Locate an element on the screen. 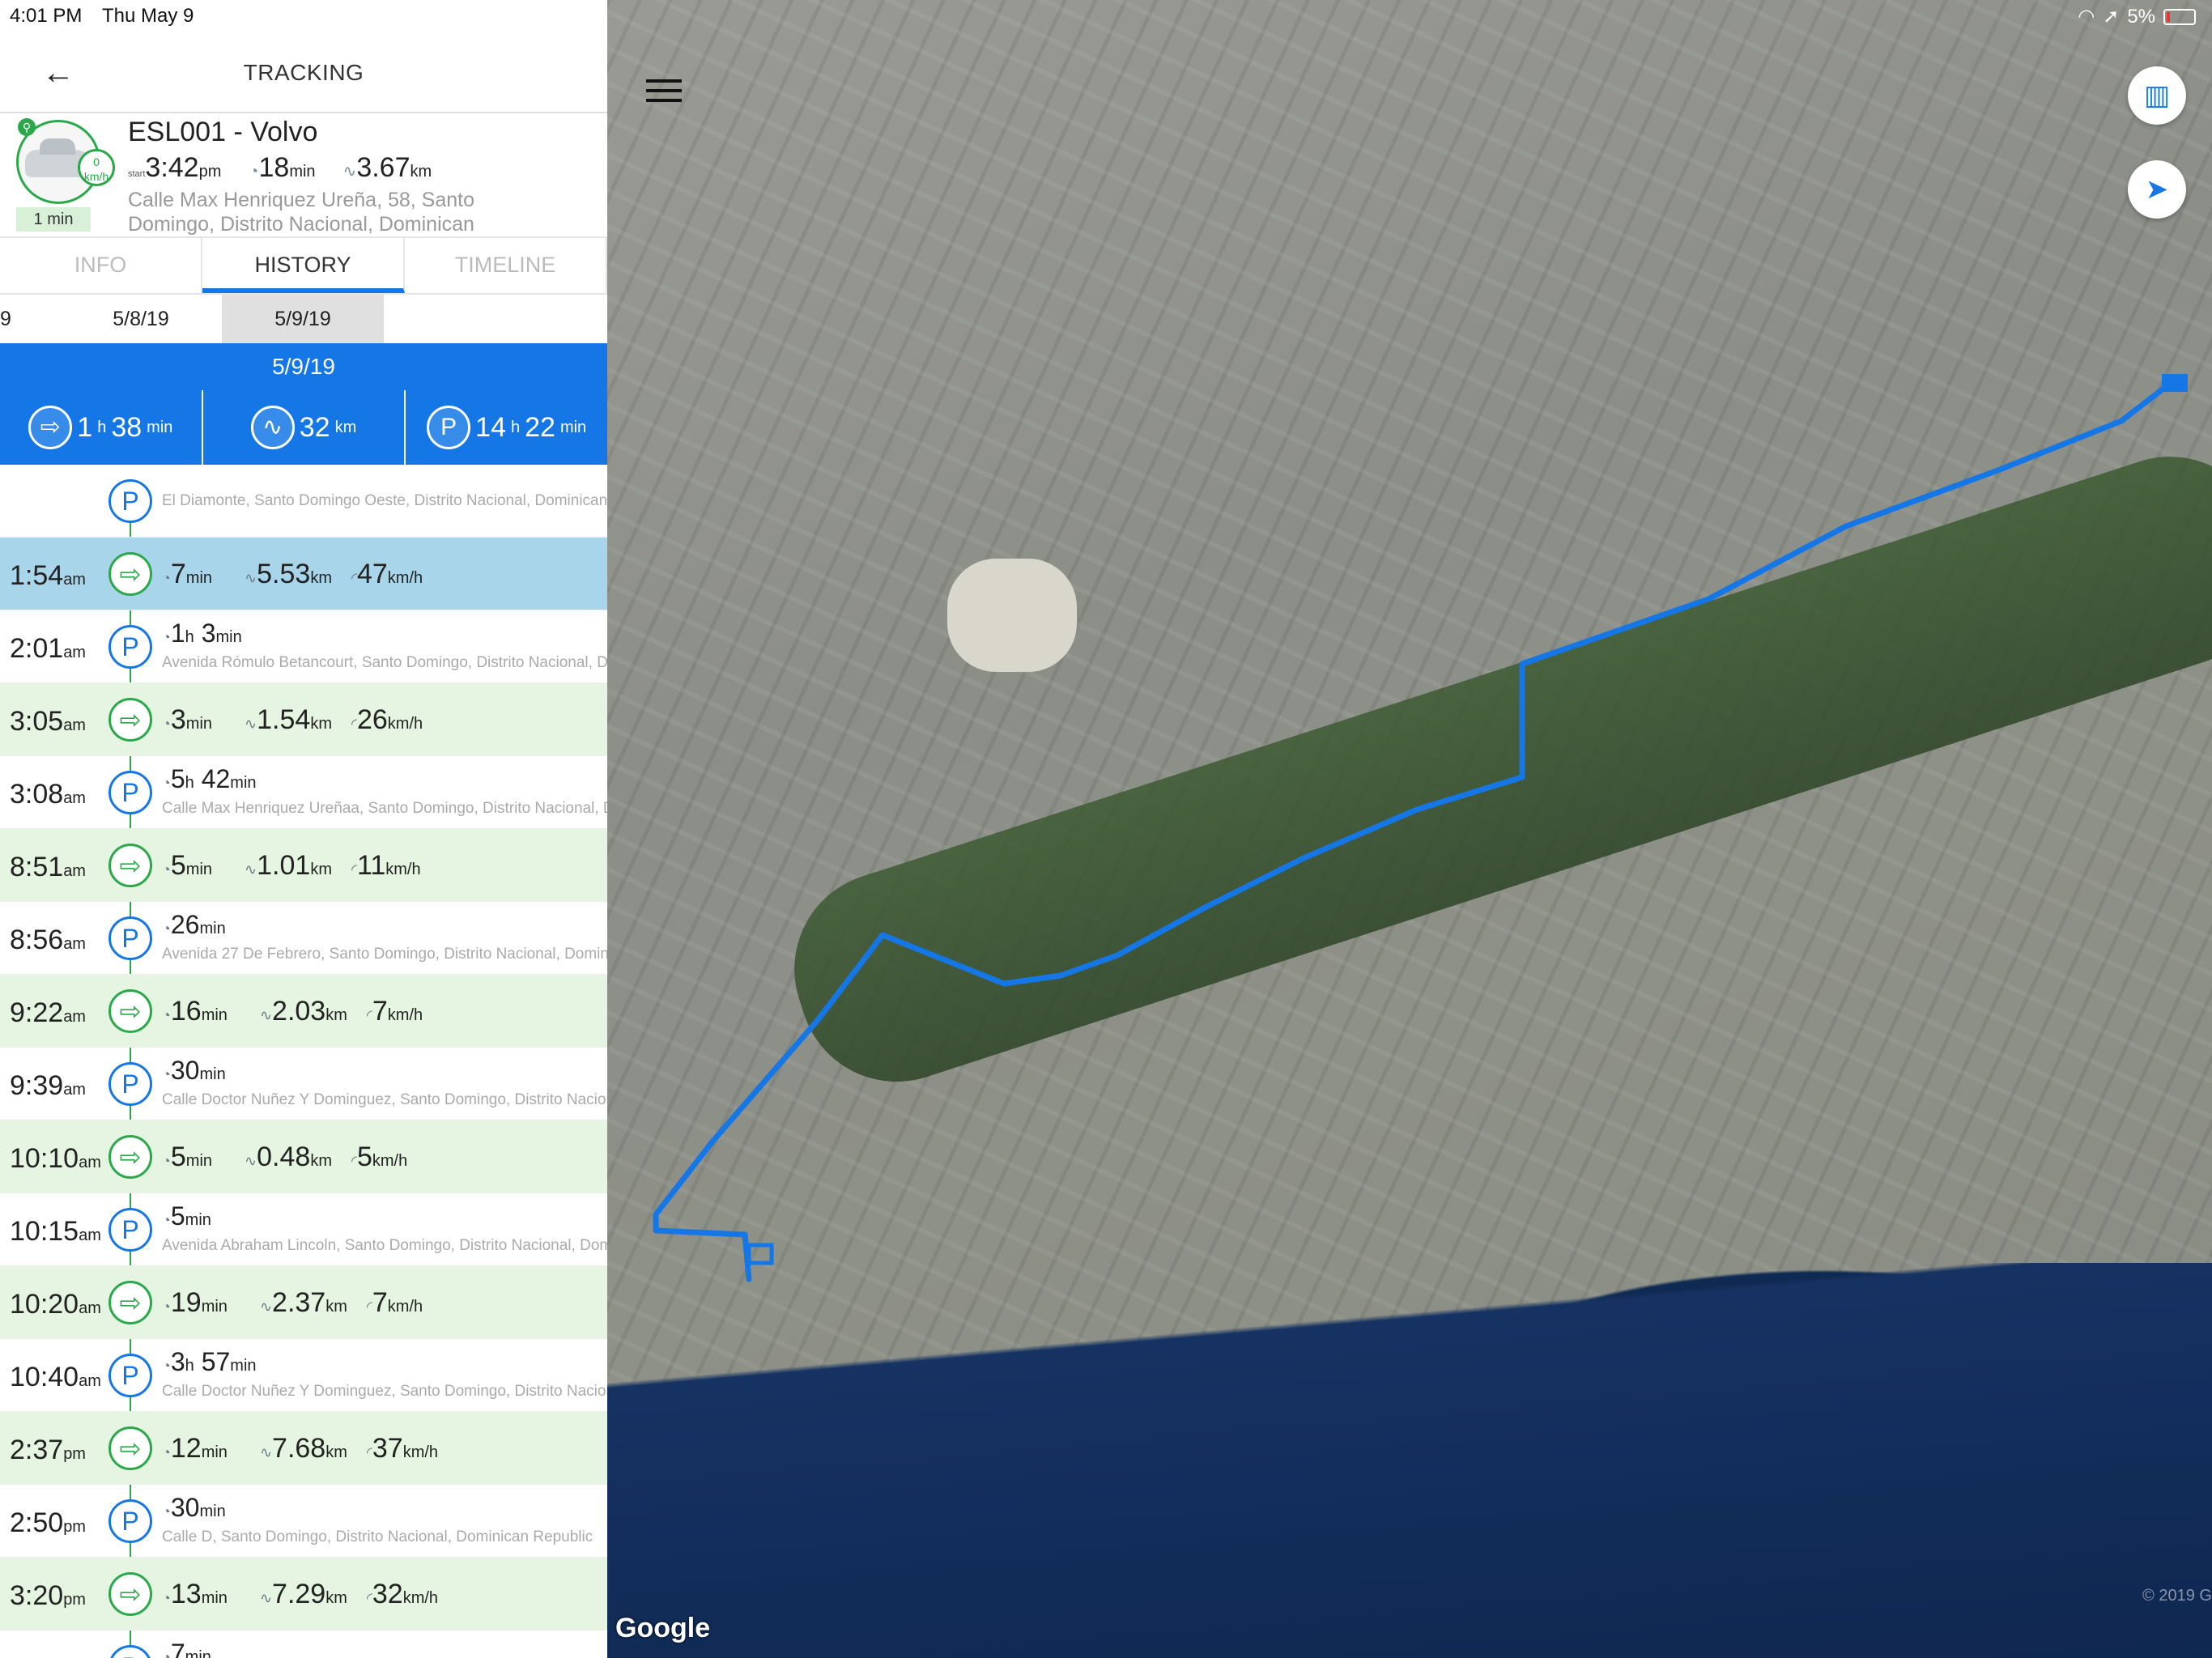  summary-drive-minutes: 38 is located at coordinates (127, 427).